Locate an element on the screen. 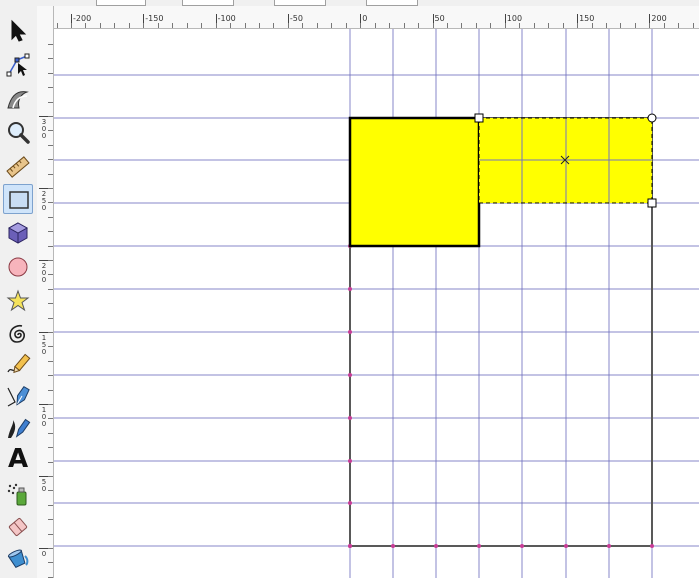 The image size is (699, 578). spray-tool-button is located at coordinates (18, 495).